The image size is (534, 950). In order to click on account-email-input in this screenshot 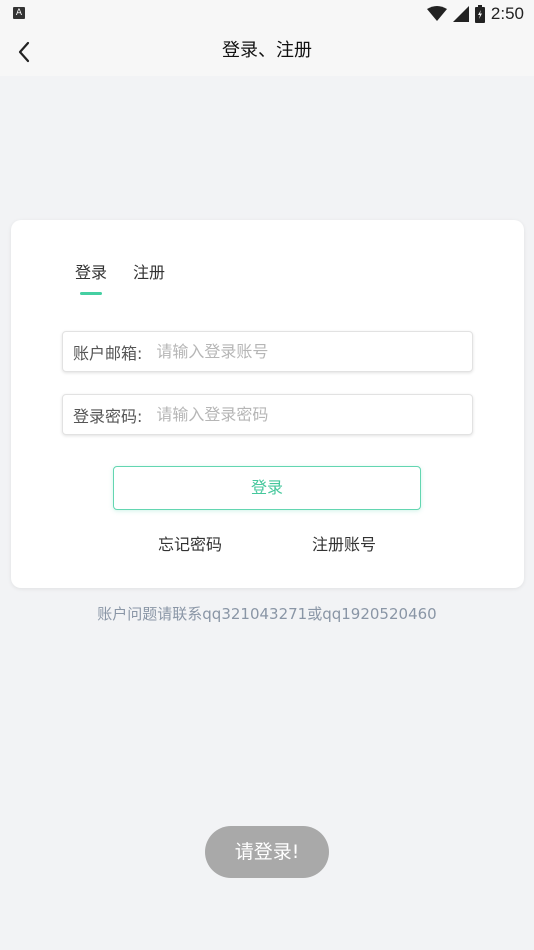, I will do `click(314, 351)`.